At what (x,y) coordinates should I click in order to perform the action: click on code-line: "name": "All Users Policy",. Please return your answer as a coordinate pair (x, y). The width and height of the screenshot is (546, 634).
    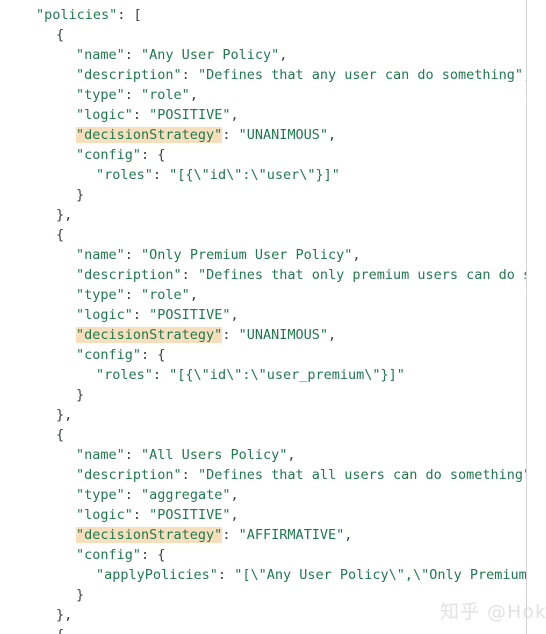
    Looking at the image, I should click on (263, 455).